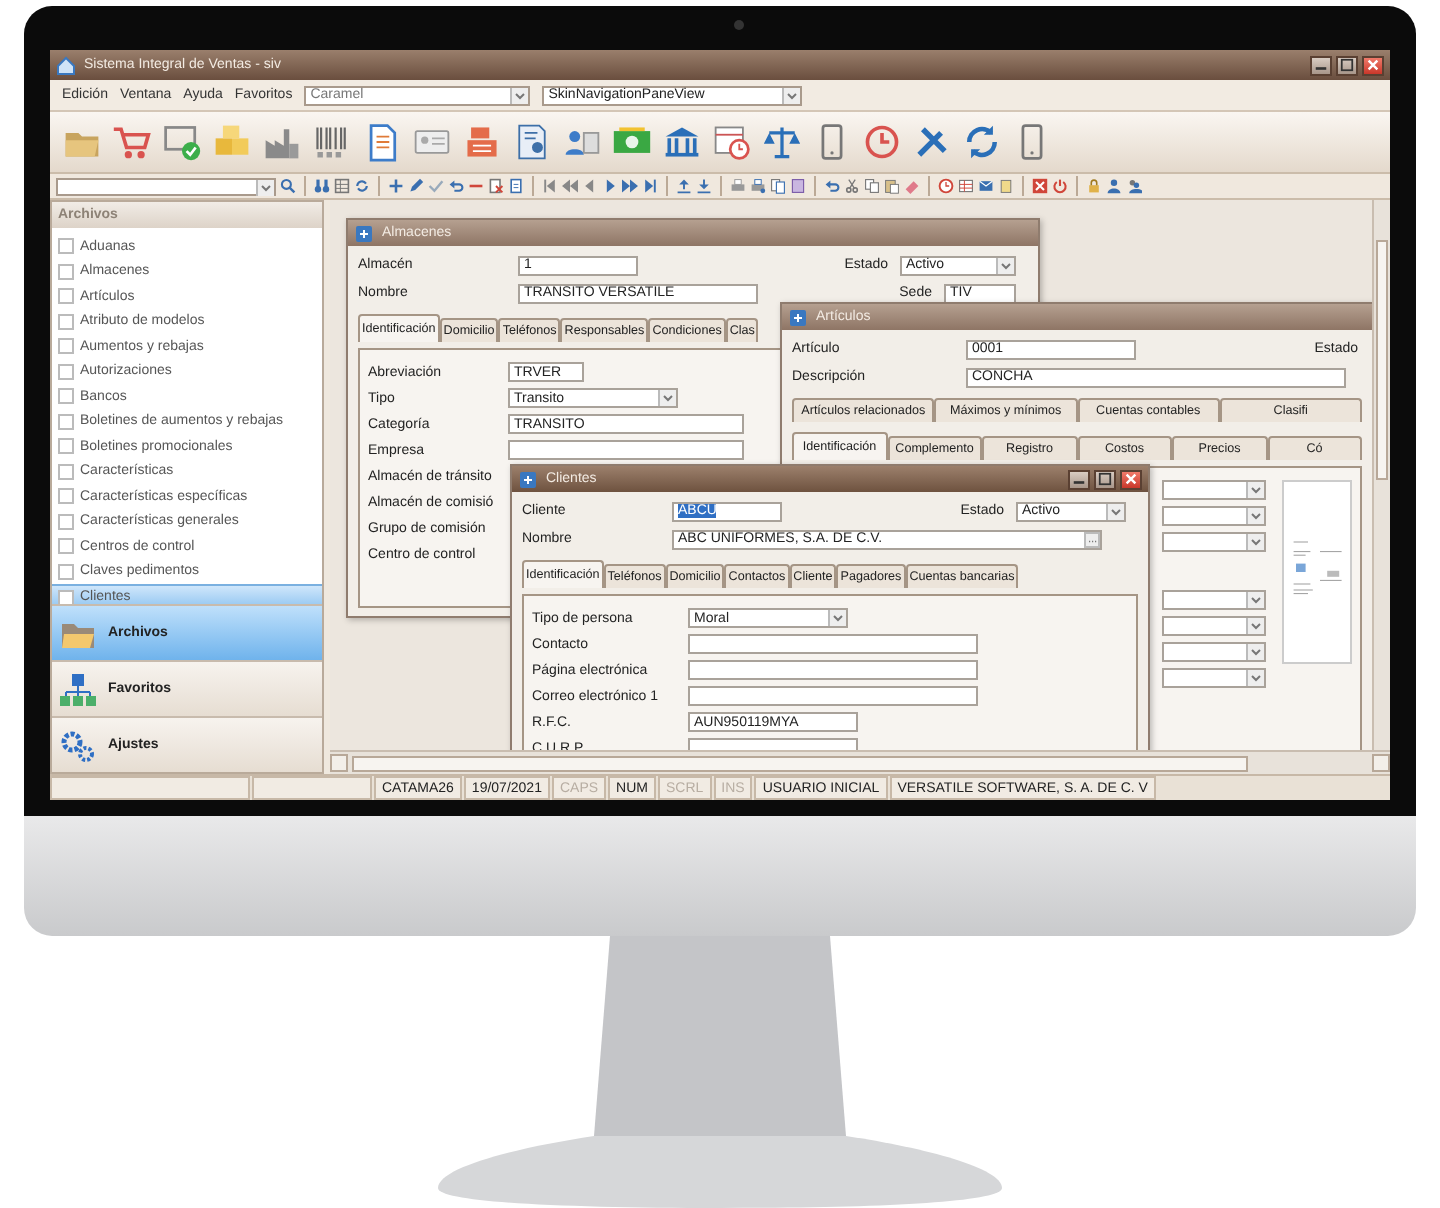  I want to click on search-field, so click(166, 186).